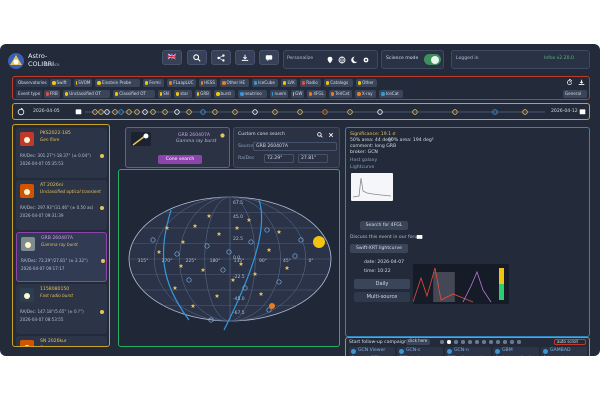 The width and height of the screenshot is (600, 400). Describe the element at coordinates (468, 351) in the screenshot. I see `campaign-card: GCN-nGCN notices: rapidalert message` at that location.